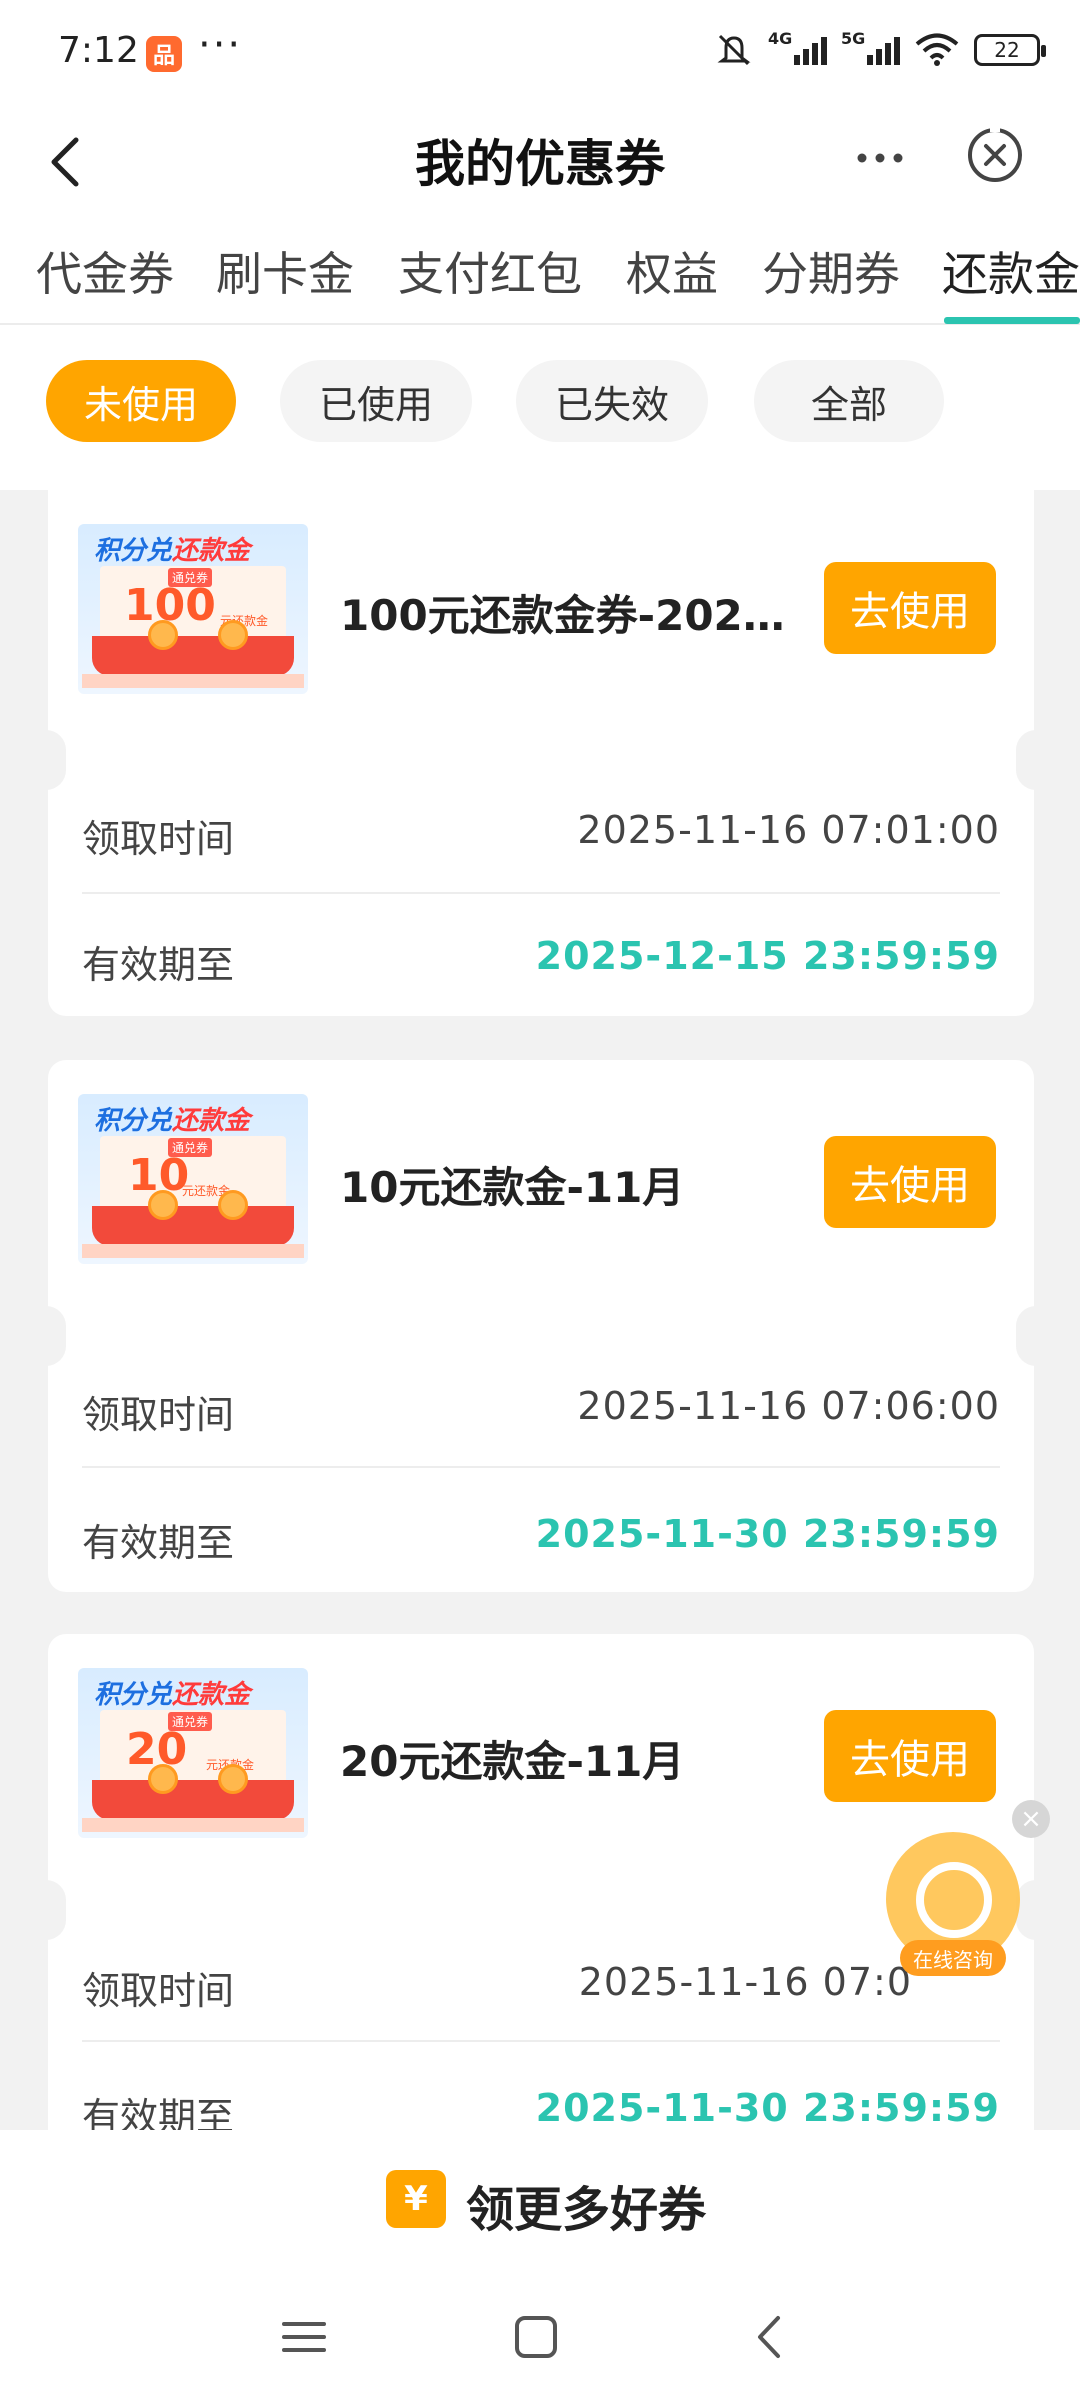 This screenshot has height=2400, width=1080. Describe the element at coordinates (954, 1900) in the screenshot. I see `headset-agent-icon` at that location.